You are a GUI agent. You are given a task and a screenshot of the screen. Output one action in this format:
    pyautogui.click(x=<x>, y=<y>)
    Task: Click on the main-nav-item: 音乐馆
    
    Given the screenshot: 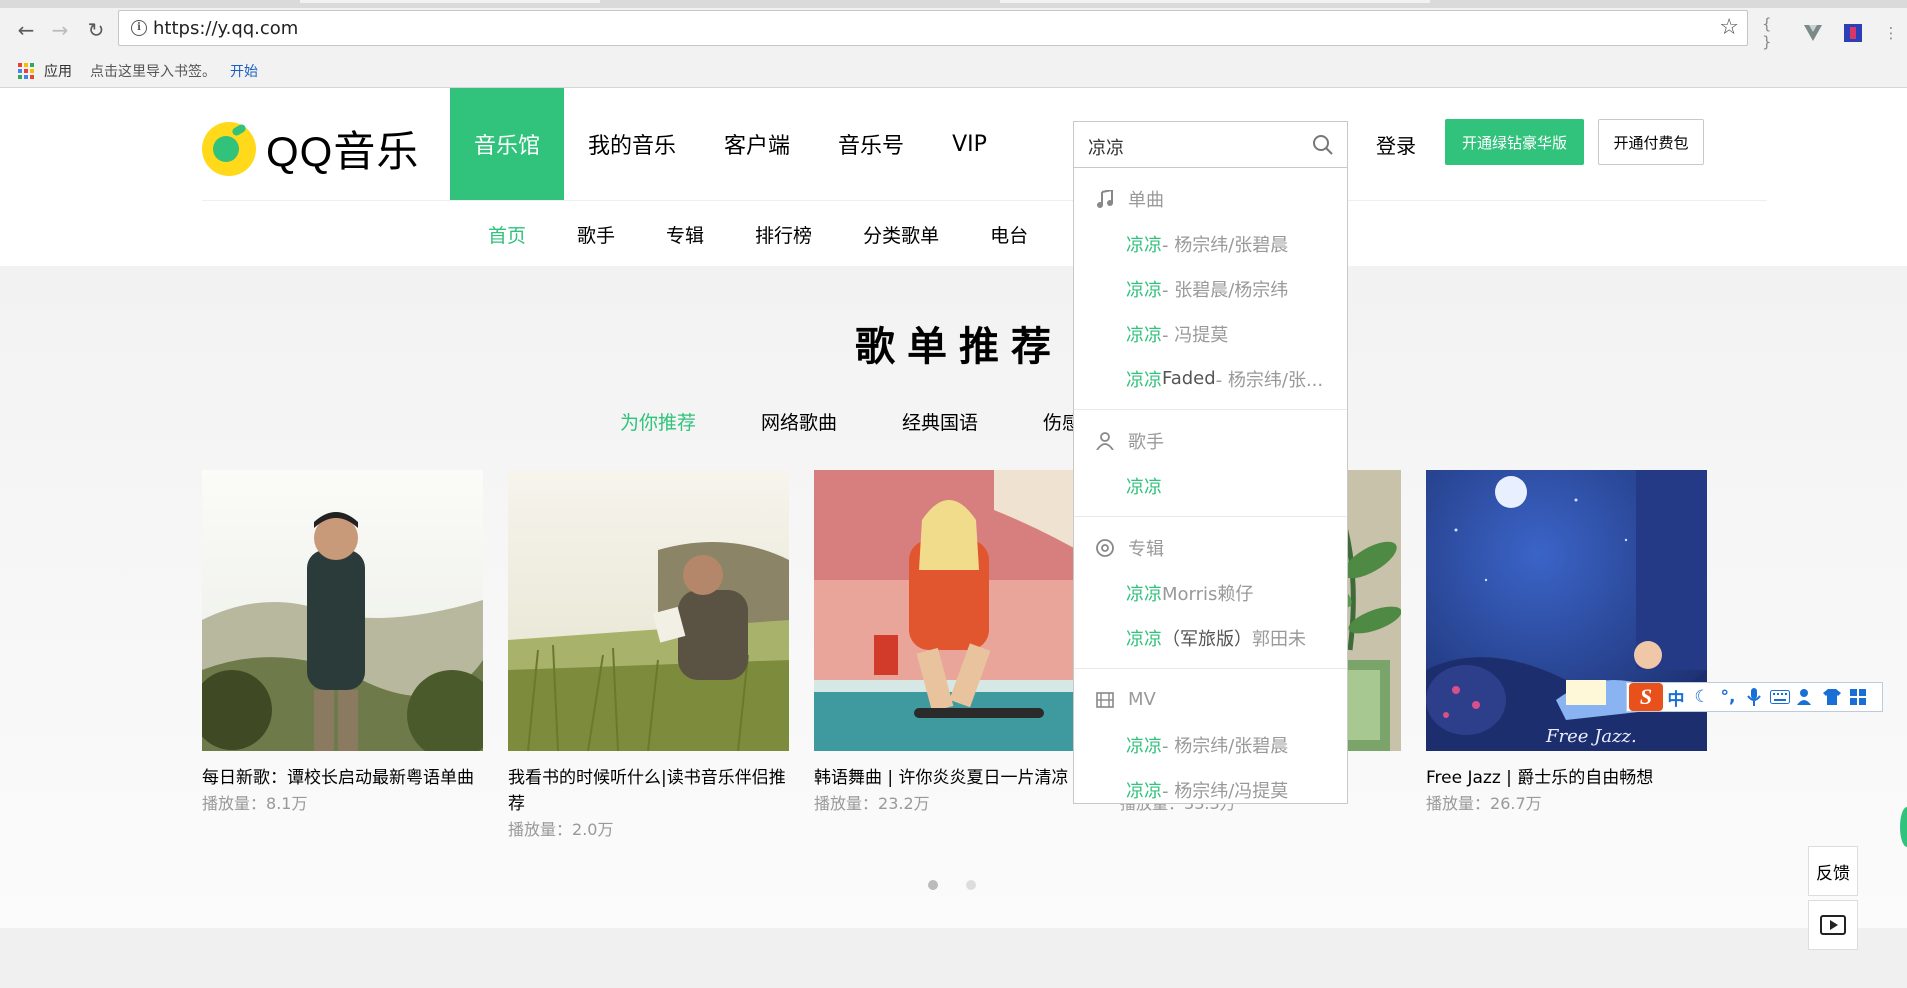 What is the action you would take?
    pyautogui.click(x=507, y=144)
    